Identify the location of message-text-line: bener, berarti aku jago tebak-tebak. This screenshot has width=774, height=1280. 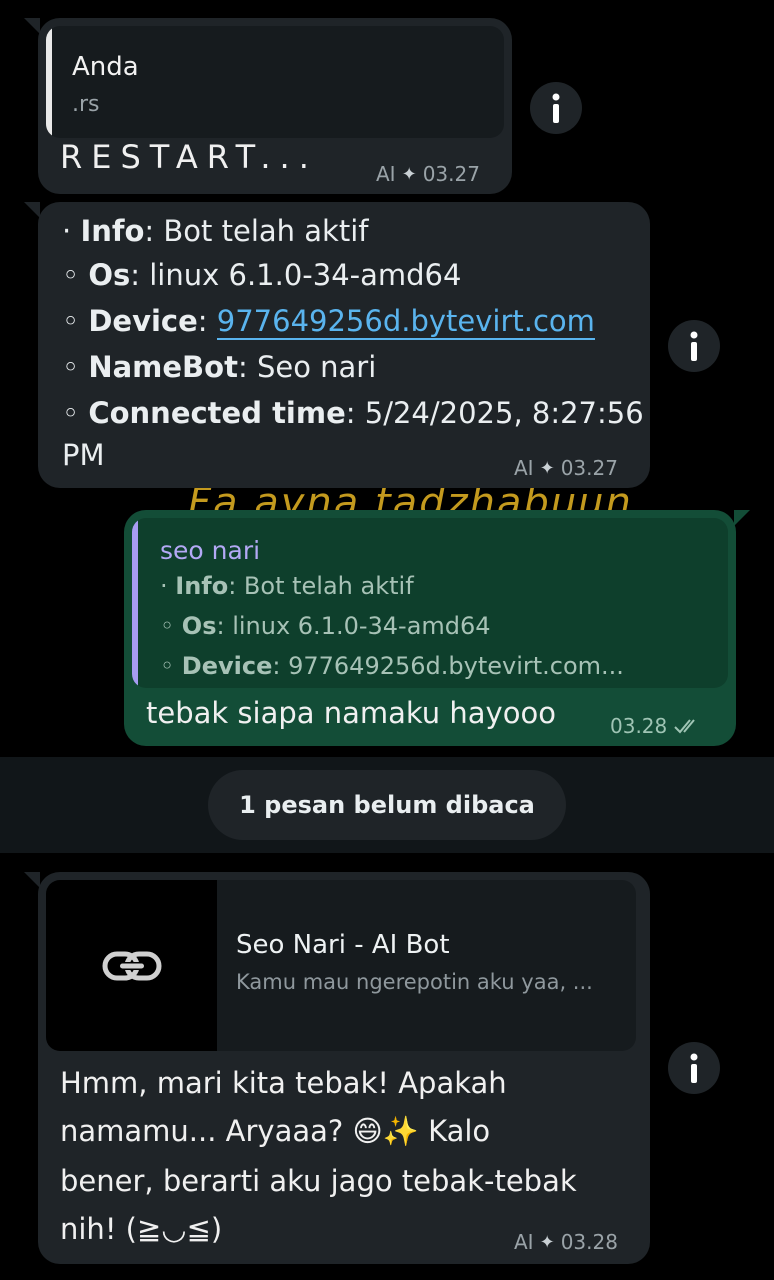
(318, 1181).